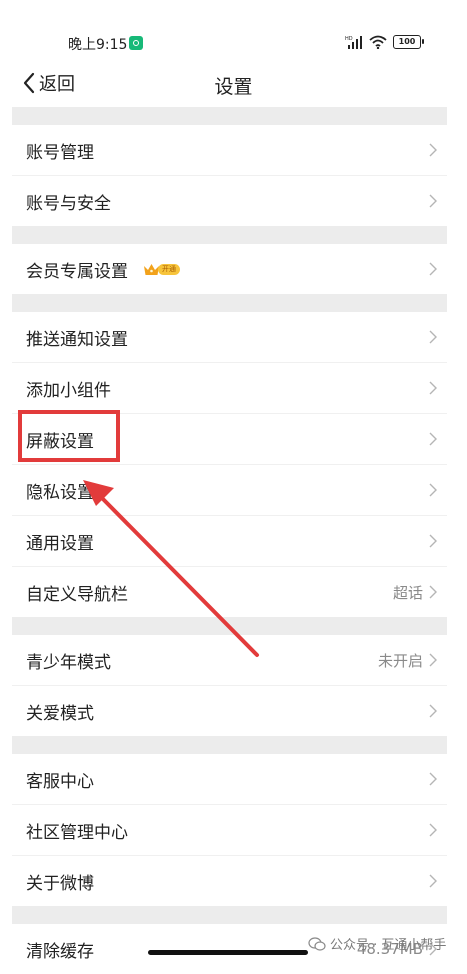 This screenshot has width=467, height=974. I want to click on settings-item-privacy-settings: 隐私设置, so click(229, 490).